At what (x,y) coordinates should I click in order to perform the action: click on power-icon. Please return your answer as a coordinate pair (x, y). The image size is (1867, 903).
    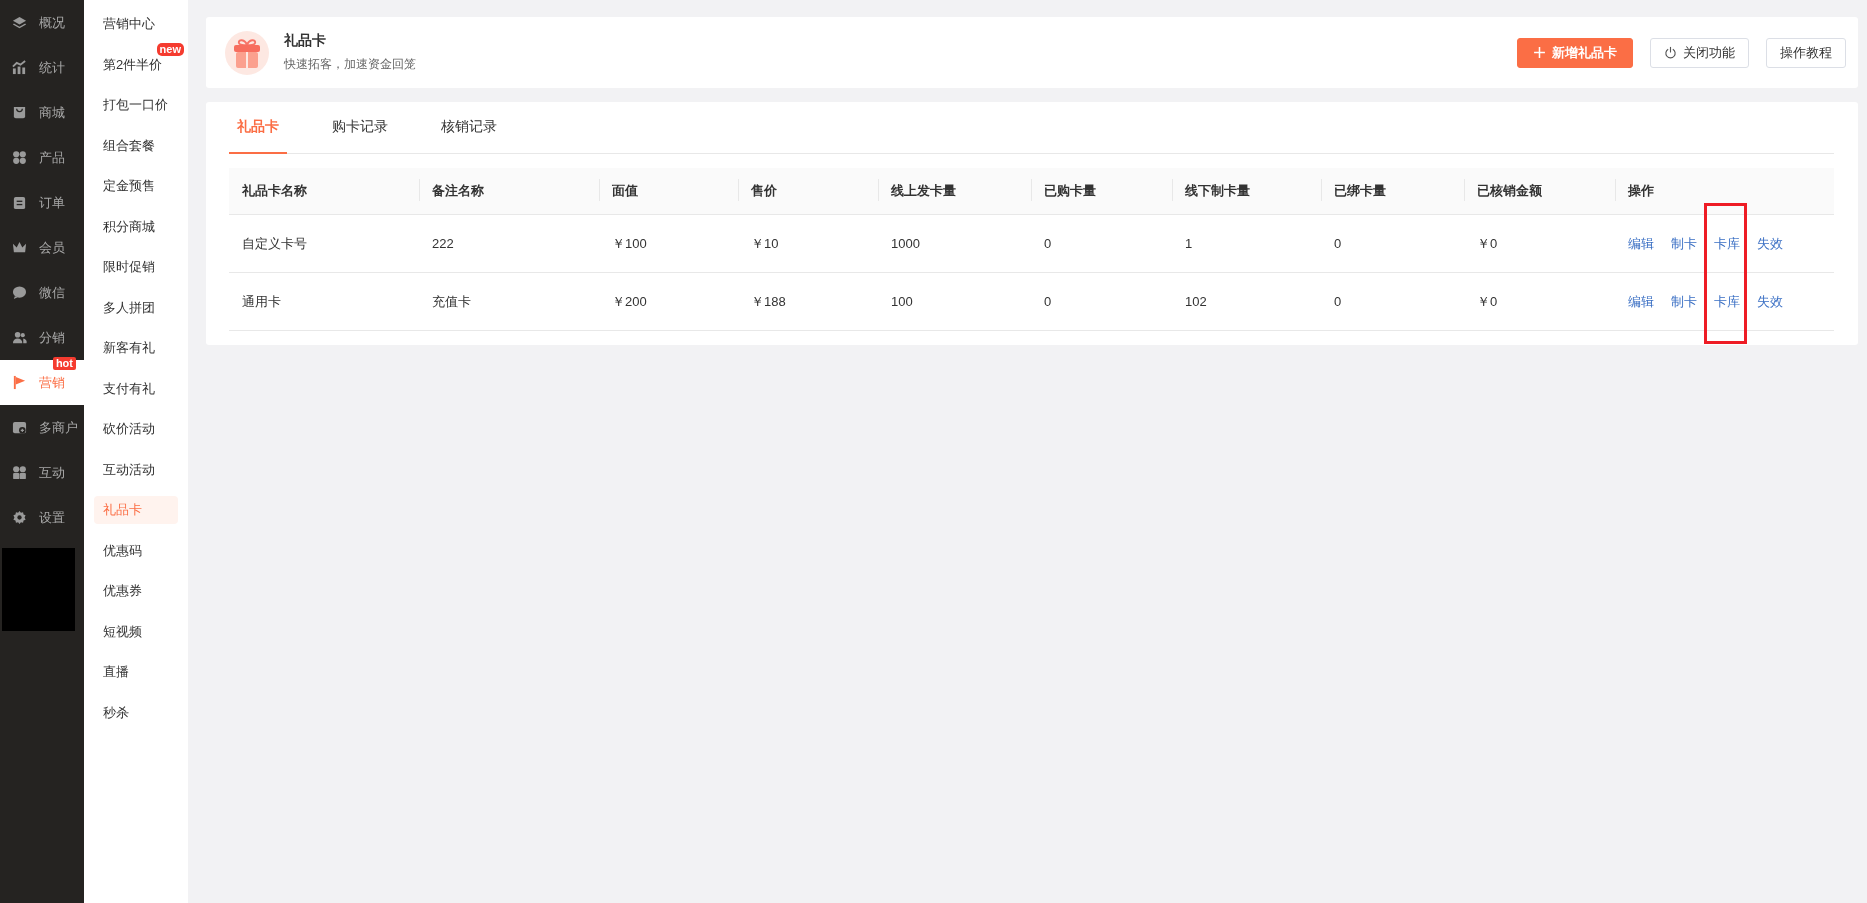
    Looking at the image, I should click on (1670, 52).